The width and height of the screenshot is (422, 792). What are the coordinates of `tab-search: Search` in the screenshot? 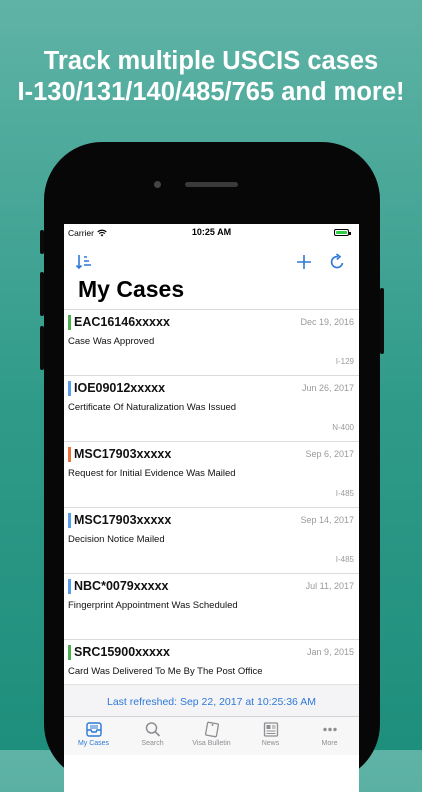 It's located at (152, 736).